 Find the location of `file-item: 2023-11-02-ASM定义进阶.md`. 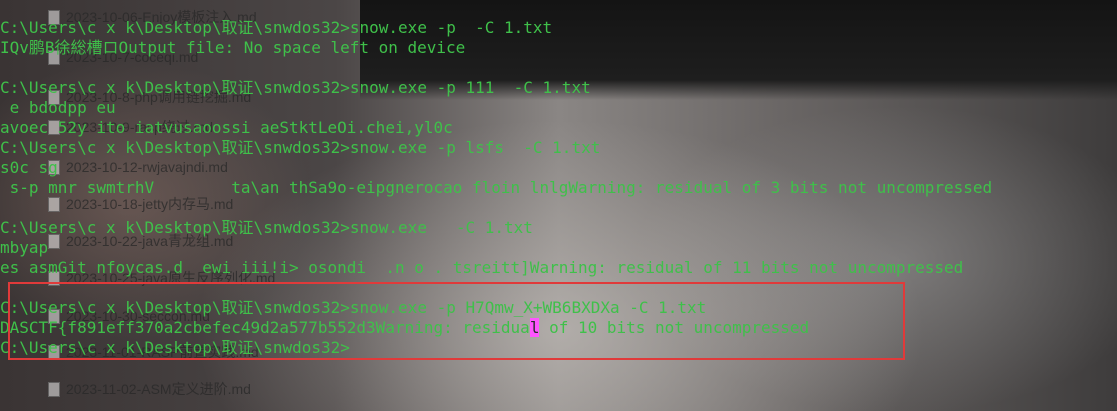

file-item: 2023-11-02-ASM定义进阶.md is located at coordinates (149, 389).